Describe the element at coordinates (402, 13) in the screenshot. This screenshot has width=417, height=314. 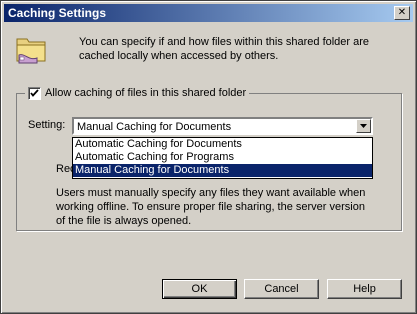
I see `close-button: ✕` at that location.